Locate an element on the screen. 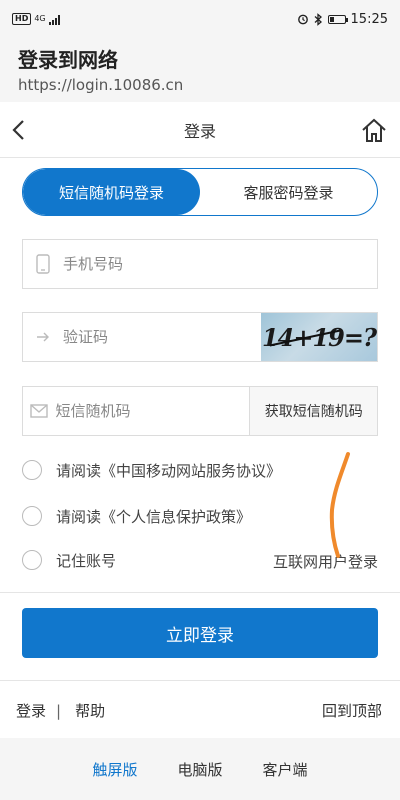  agree-service-radio is located at coordinates (32, 470).